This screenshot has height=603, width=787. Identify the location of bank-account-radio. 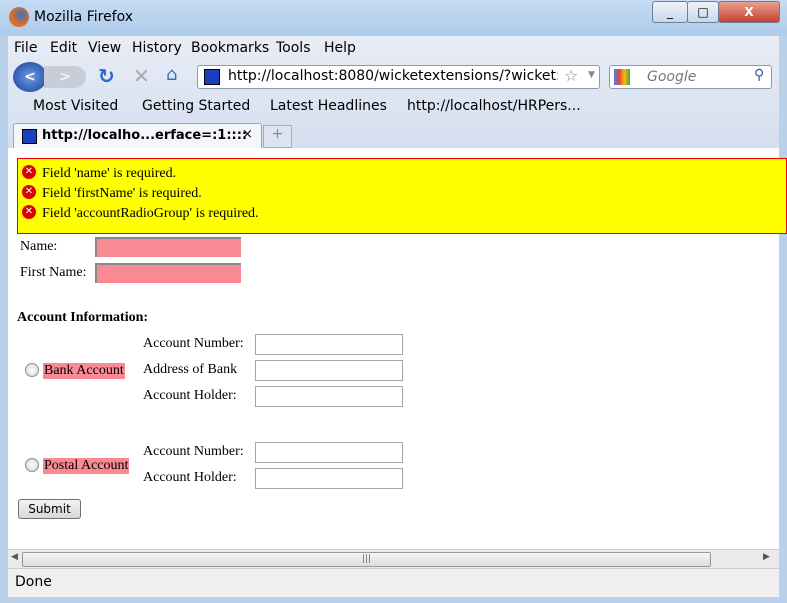
(32, 370).